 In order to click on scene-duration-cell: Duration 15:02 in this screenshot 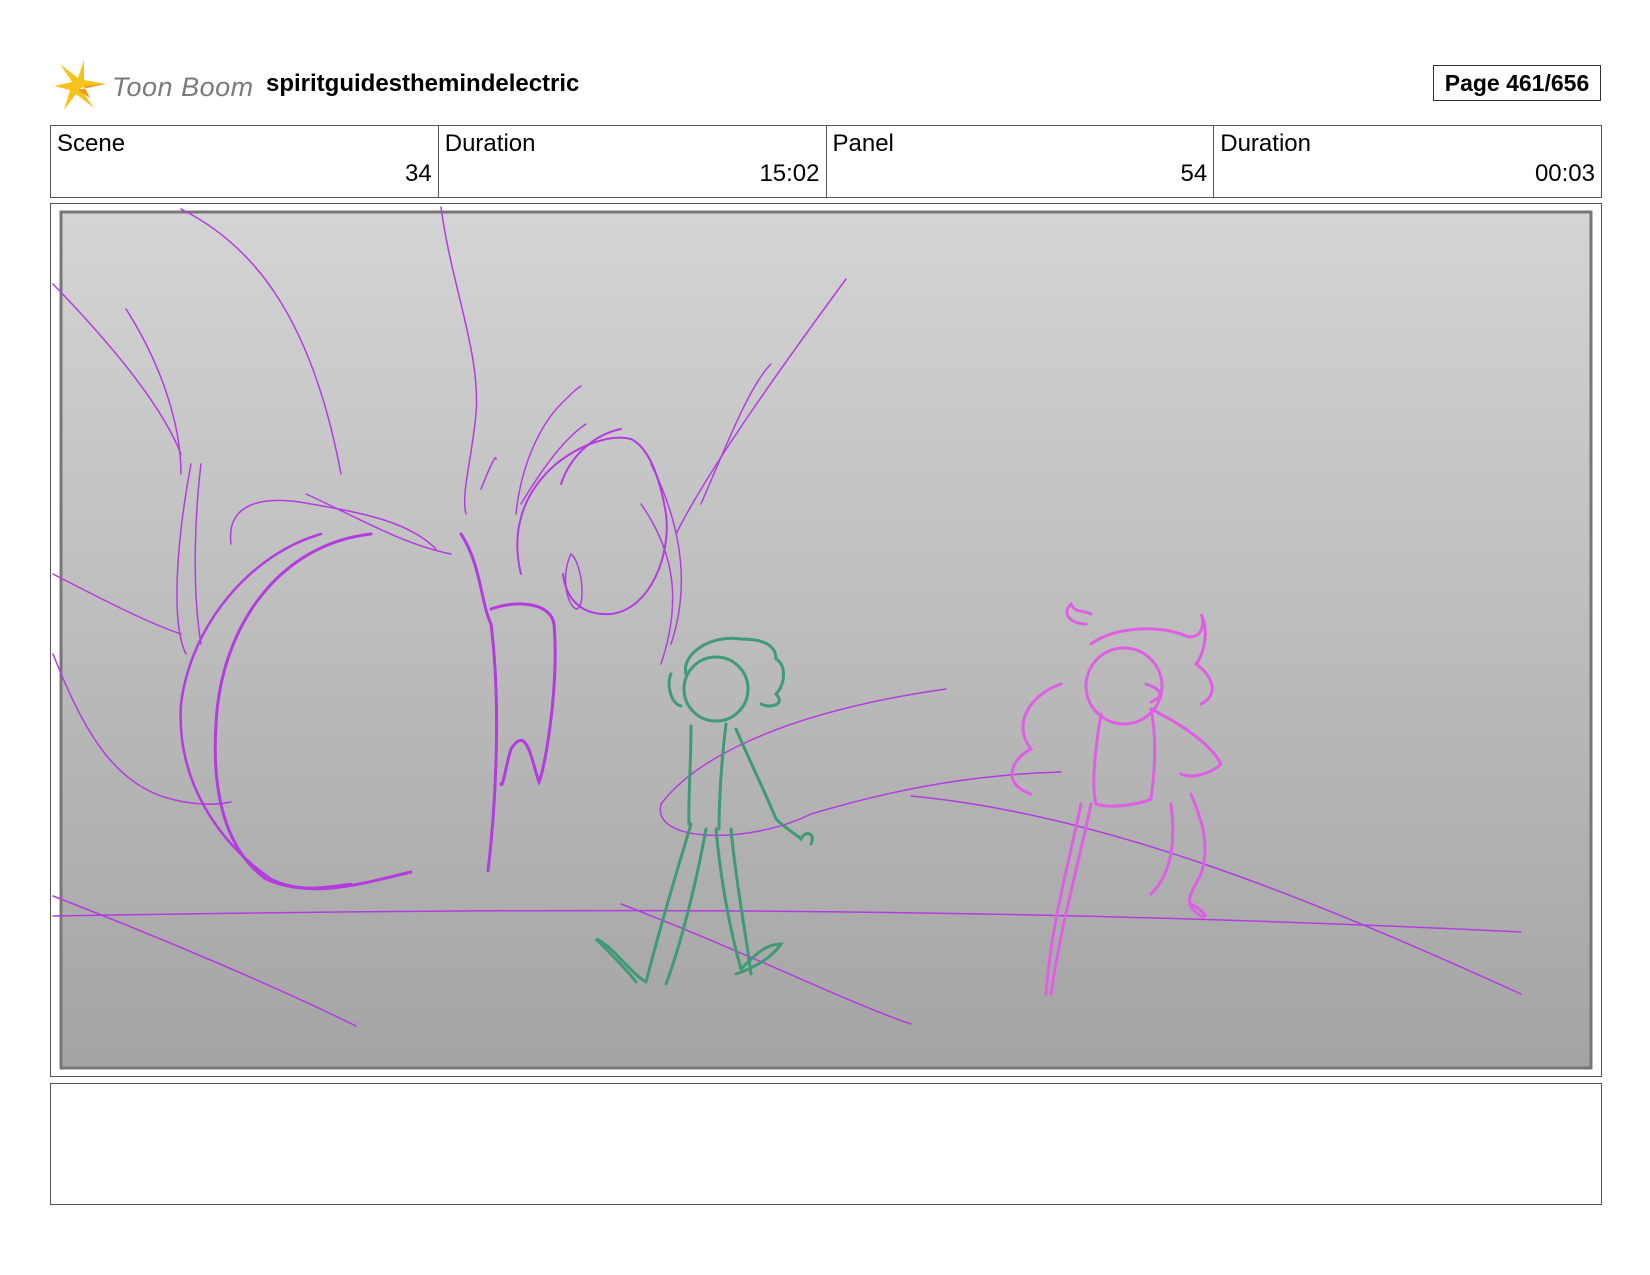, I will do `click(633, 161)`.